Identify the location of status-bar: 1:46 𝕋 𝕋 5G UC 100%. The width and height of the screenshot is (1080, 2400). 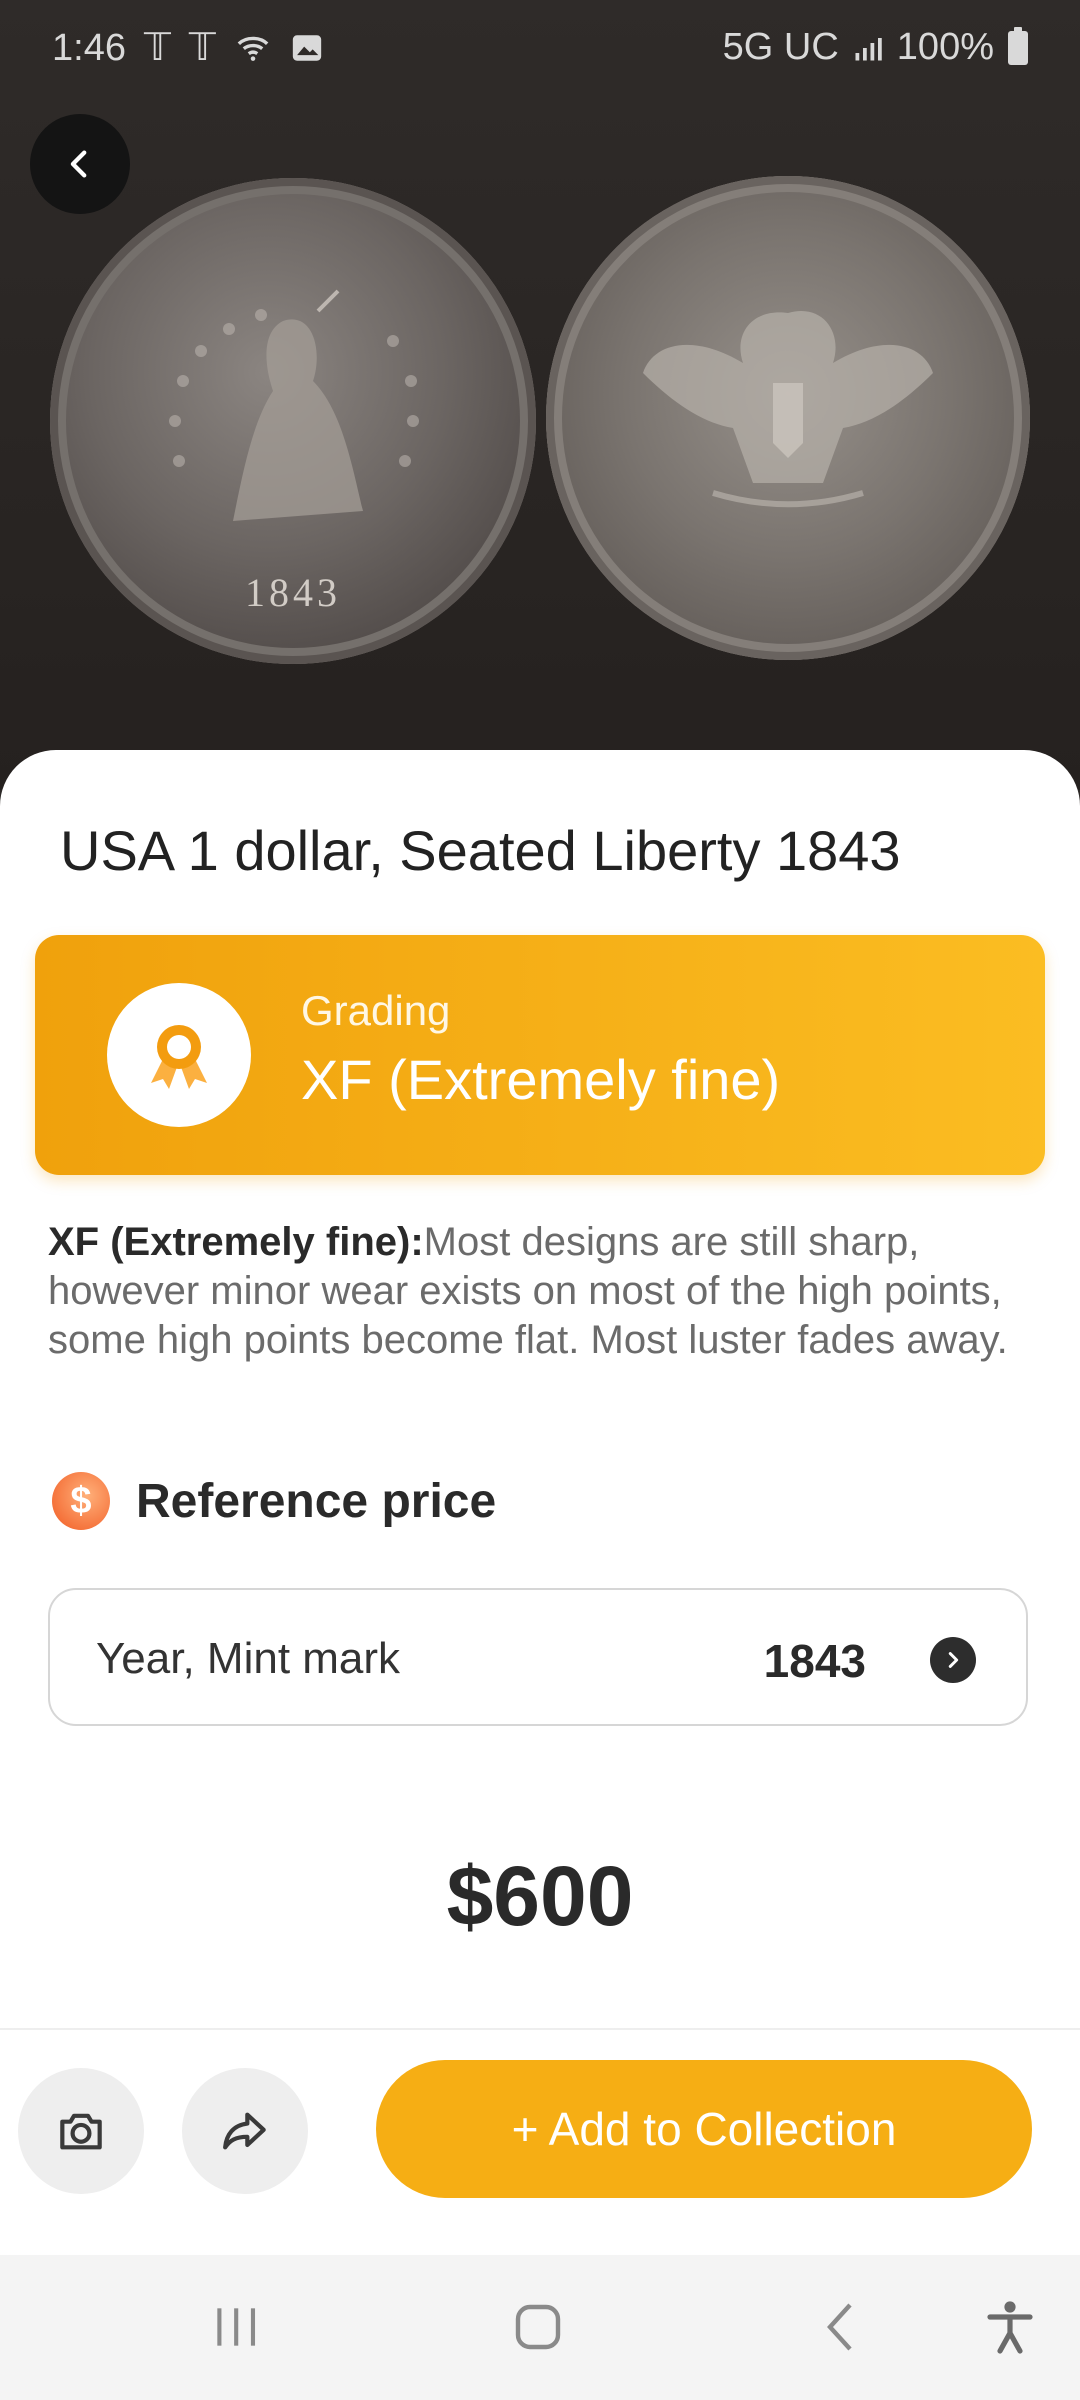
(540, 50).